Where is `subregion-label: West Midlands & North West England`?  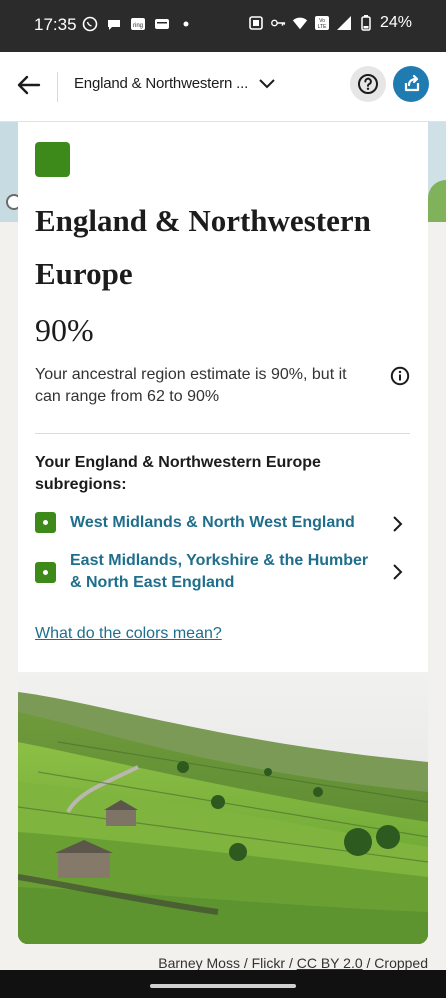
subregion-label: West Midlands & North West England is located at coordinates (212, 522).